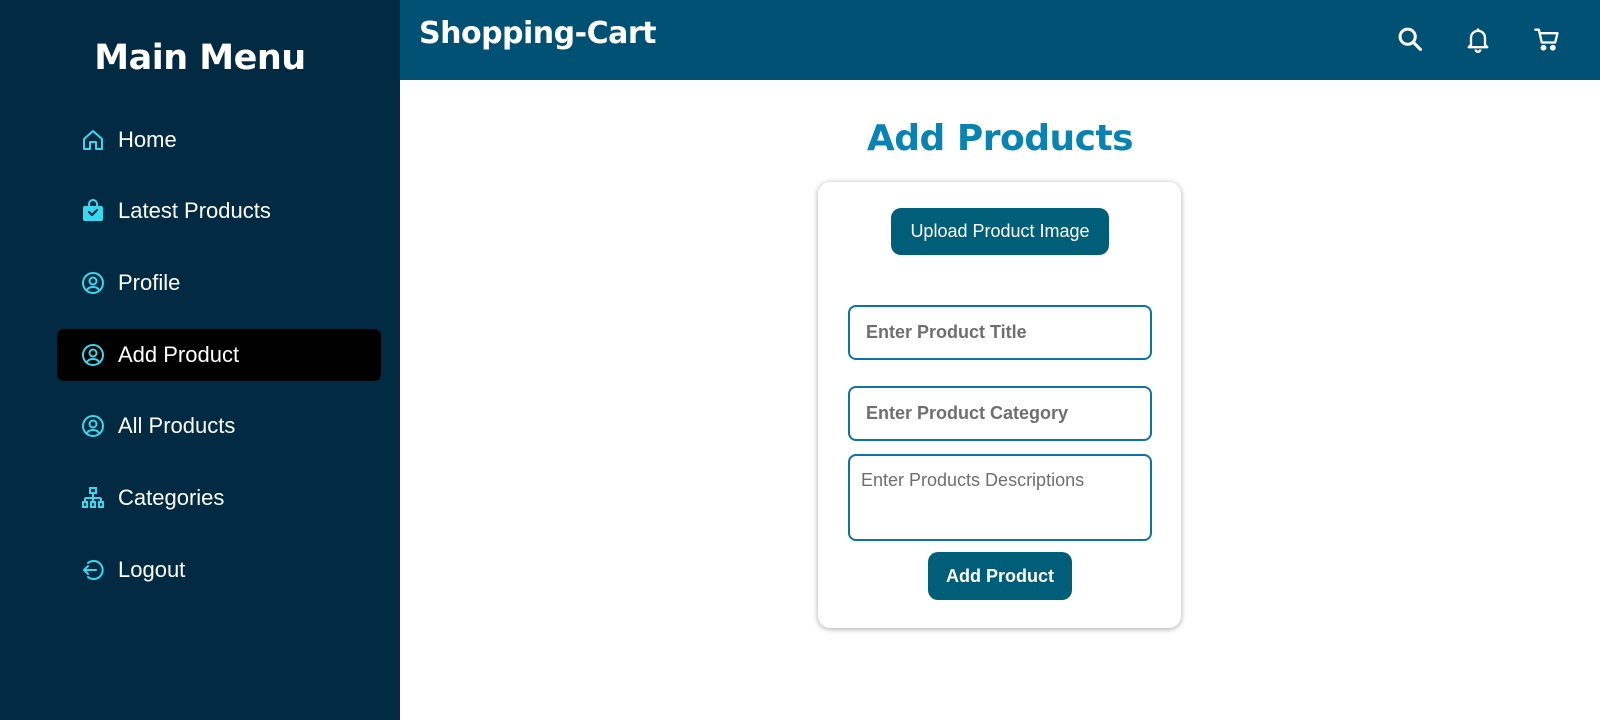 The image size is (1600, 720). What do you see at coordinates (171, 497) in the screenshot?
I see `sidebar-item-label: Categories` at bounding box center [171, 497].